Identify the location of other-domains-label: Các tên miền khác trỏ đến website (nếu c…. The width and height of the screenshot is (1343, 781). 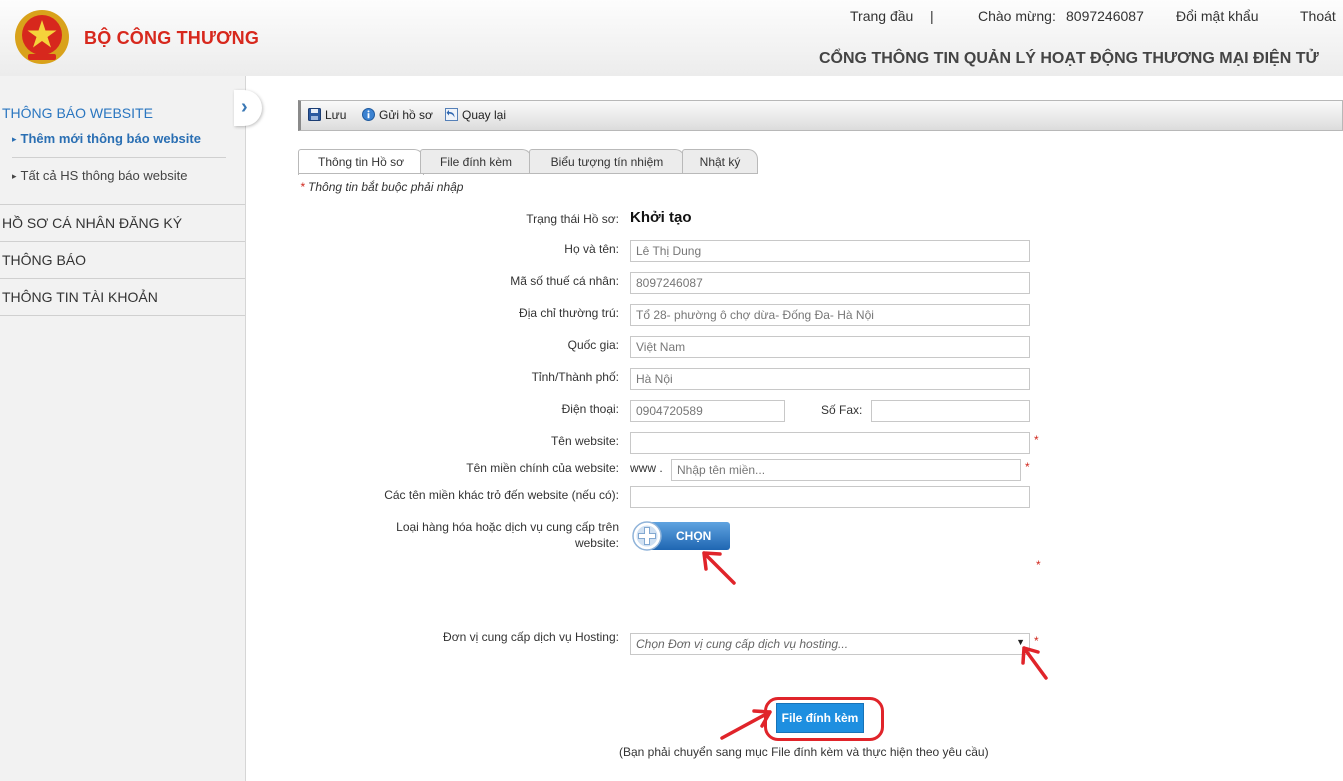
(501, 495).